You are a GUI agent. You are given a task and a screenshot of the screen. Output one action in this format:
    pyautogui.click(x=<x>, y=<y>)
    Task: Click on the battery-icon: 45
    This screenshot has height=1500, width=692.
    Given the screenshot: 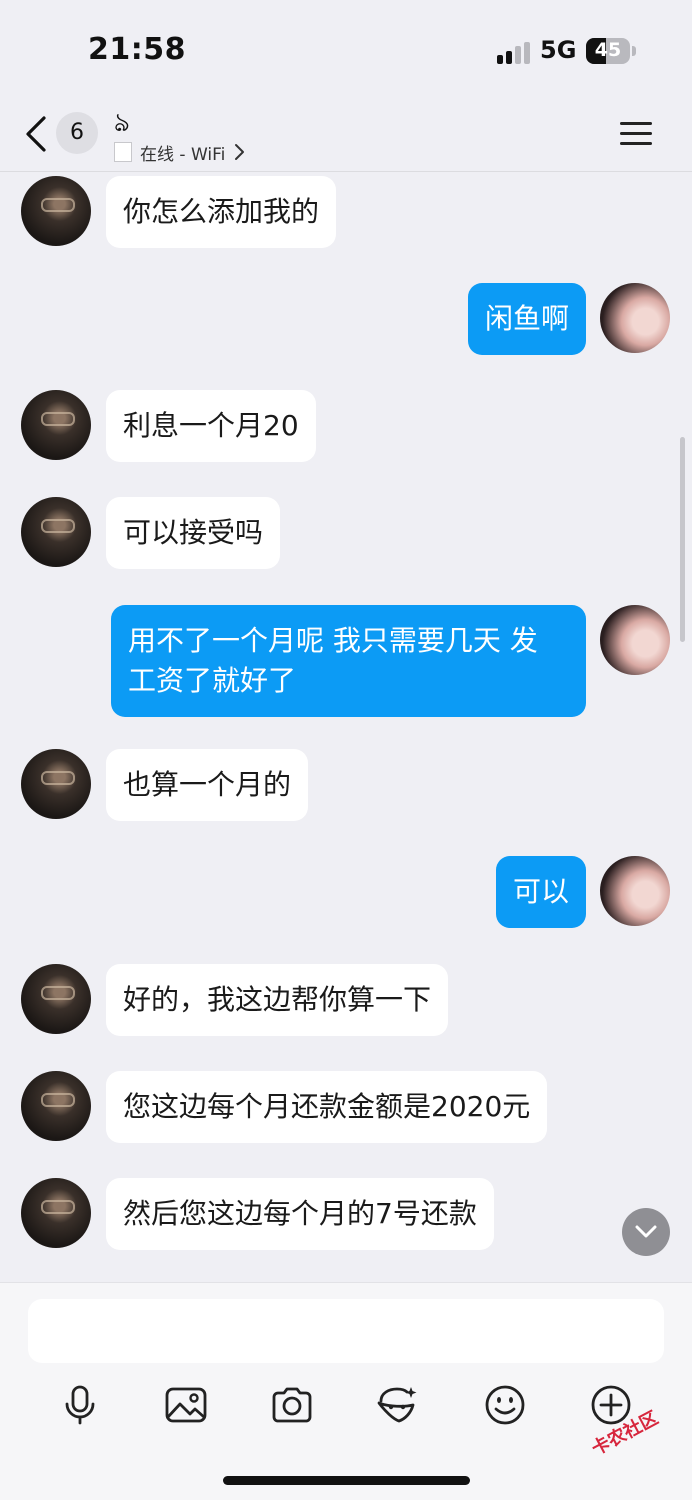 What is the action you would take?
    pyautogui.click(x=608, y=51)
    